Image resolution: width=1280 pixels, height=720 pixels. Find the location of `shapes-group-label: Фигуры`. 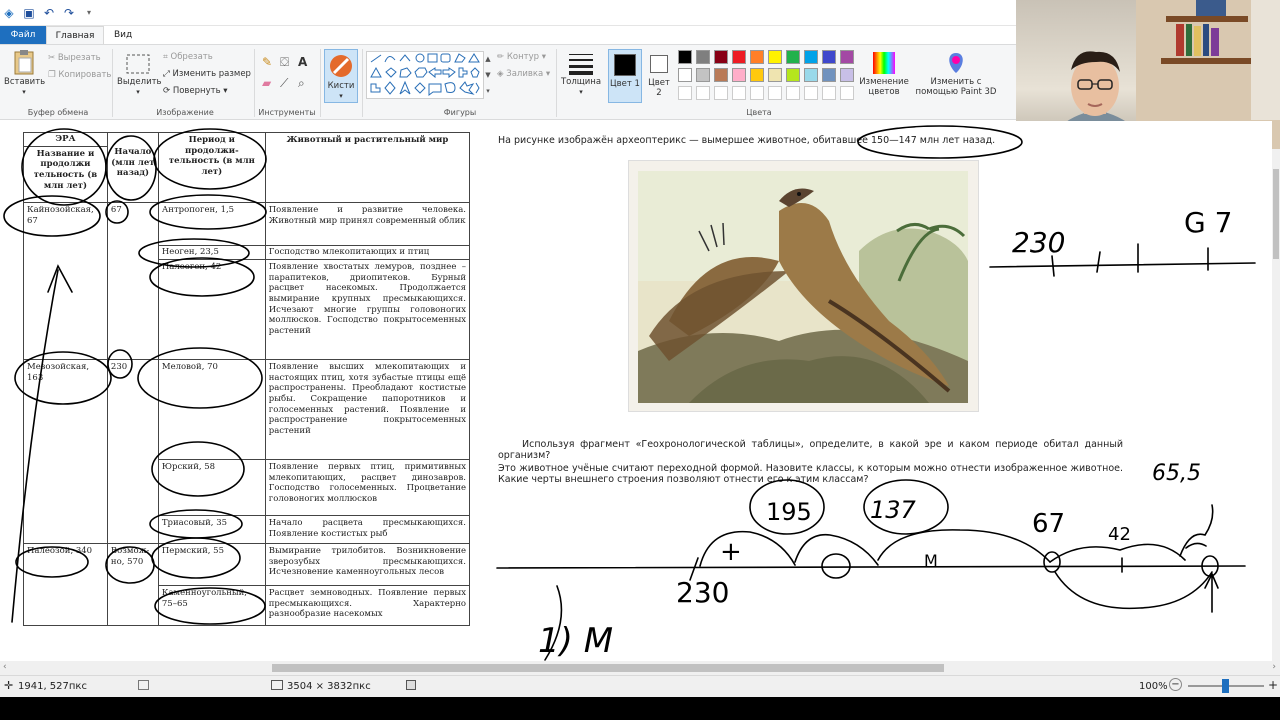

shapes-group-label: Фигуры is located at coordinates (460, 112).